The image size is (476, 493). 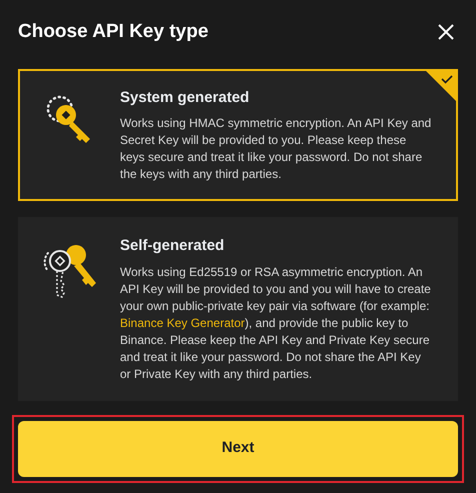 What do you see at coordinates (182, 323) in the screenshot?
I see `key-generator-link: Binance Key Generator` at bounding box center [182, 323].